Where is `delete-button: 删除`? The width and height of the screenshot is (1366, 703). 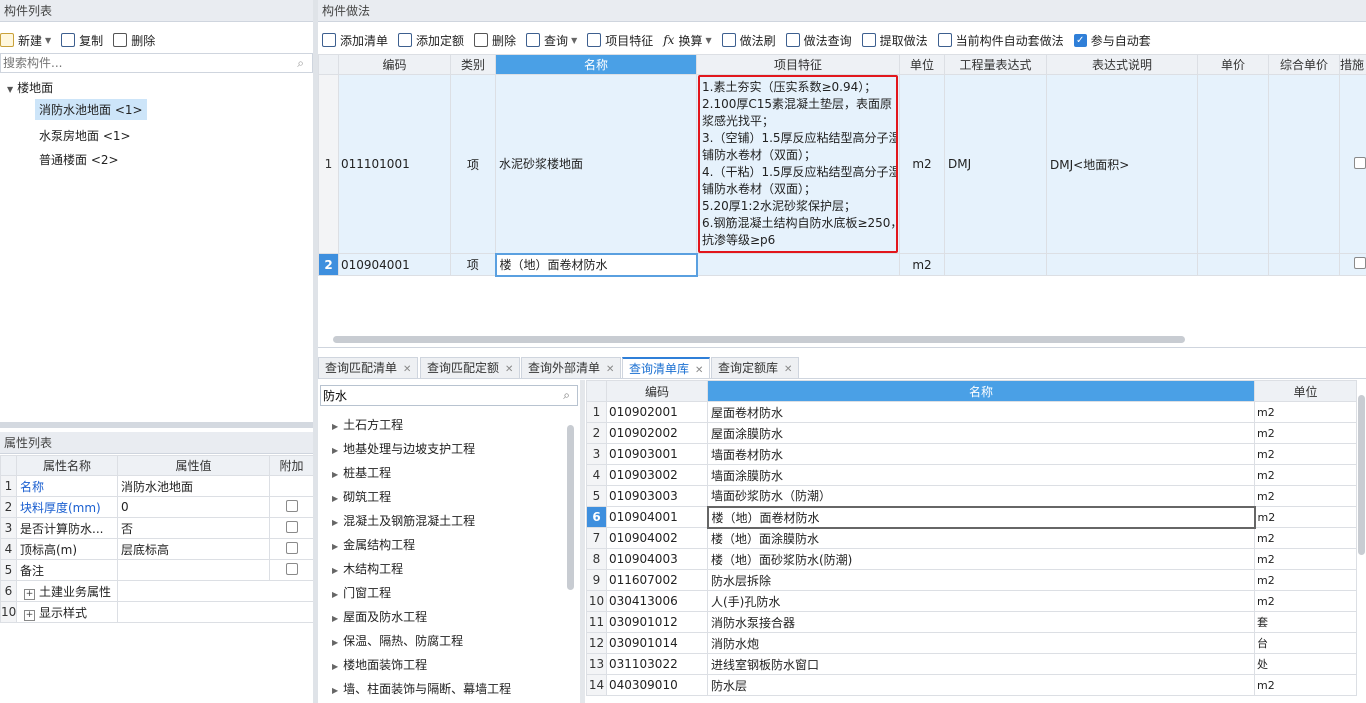
delete-button: 删除 is located at coordinates (134, 40).